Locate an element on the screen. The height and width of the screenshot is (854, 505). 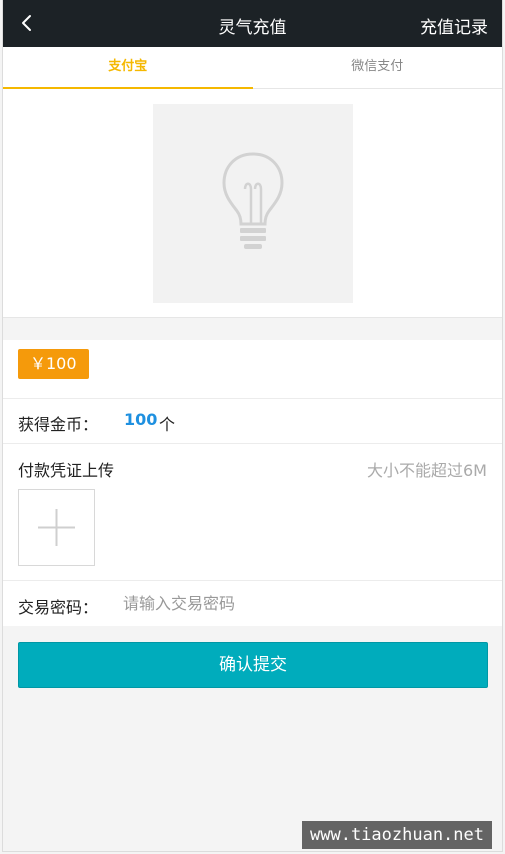
confirm-submit-button: 确认提交 is located at coordinates (253, 665).